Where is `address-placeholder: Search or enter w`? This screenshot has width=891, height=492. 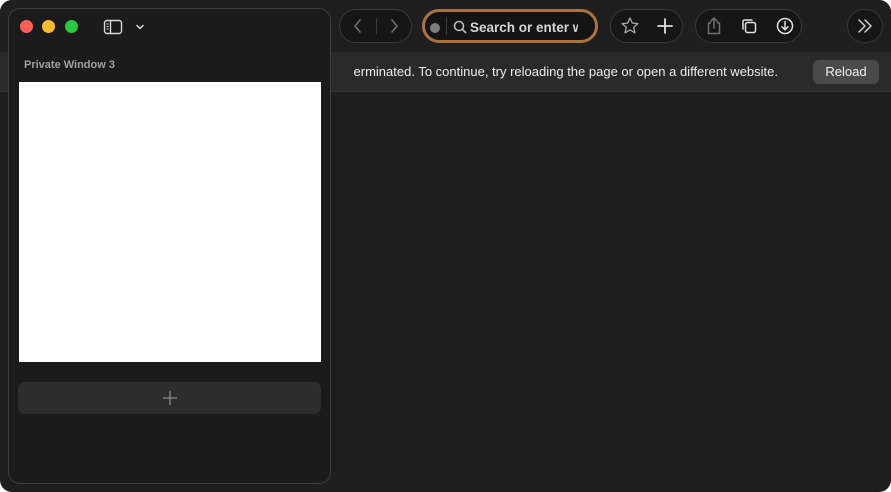
address-placeholder: Search or enter w is located at coordinates (524, 28).